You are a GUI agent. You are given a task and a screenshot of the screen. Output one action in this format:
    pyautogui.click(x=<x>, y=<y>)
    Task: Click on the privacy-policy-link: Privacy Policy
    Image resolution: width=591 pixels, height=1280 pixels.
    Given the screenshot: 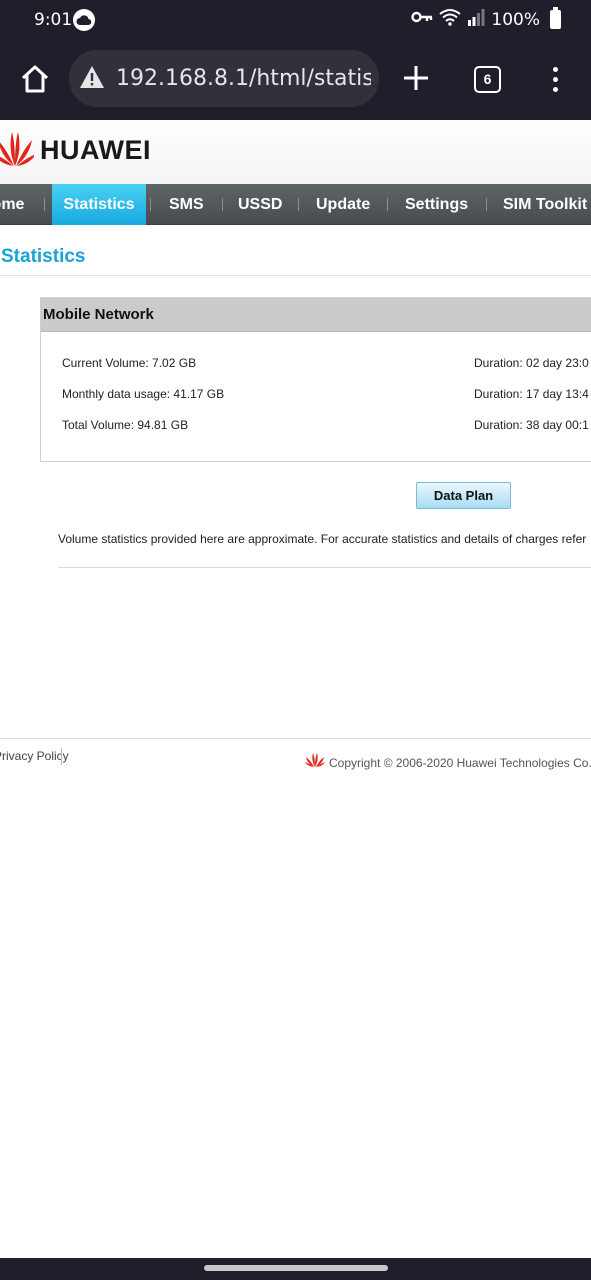 What is the action you would take?
    pyautogui.click(x=34, y=756)
    